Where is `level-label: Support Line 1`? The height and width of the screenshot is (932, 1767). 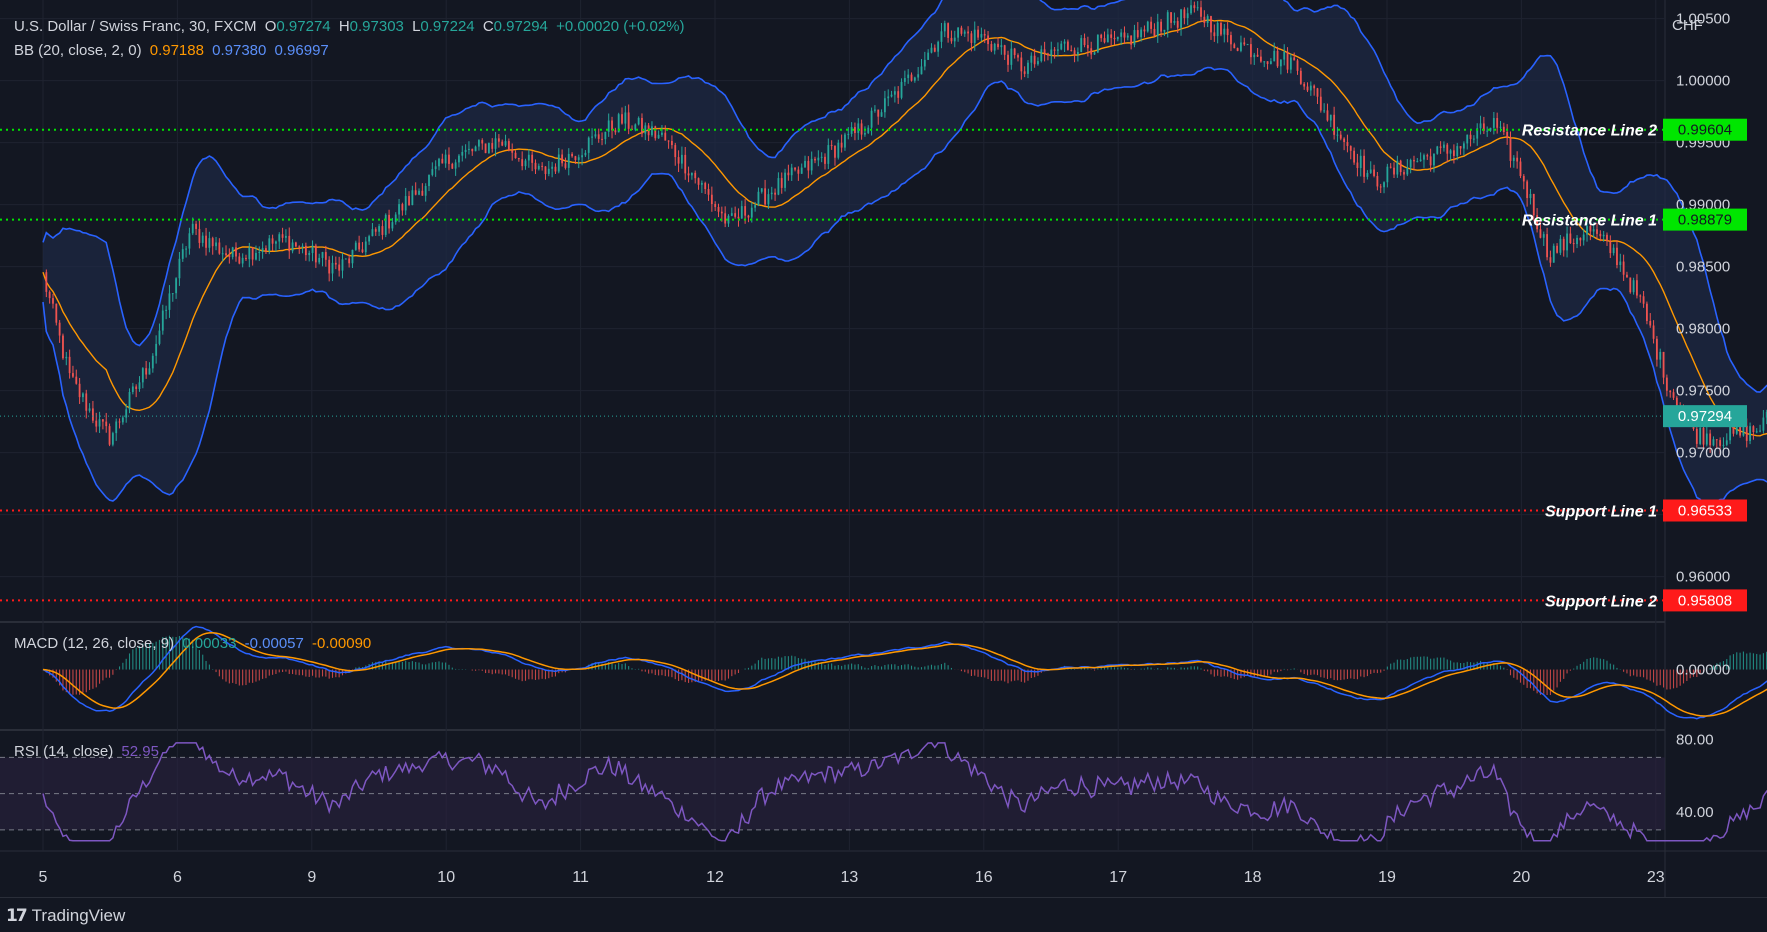
level-label: Support Line 1 is located at coordinates (1601, 512).